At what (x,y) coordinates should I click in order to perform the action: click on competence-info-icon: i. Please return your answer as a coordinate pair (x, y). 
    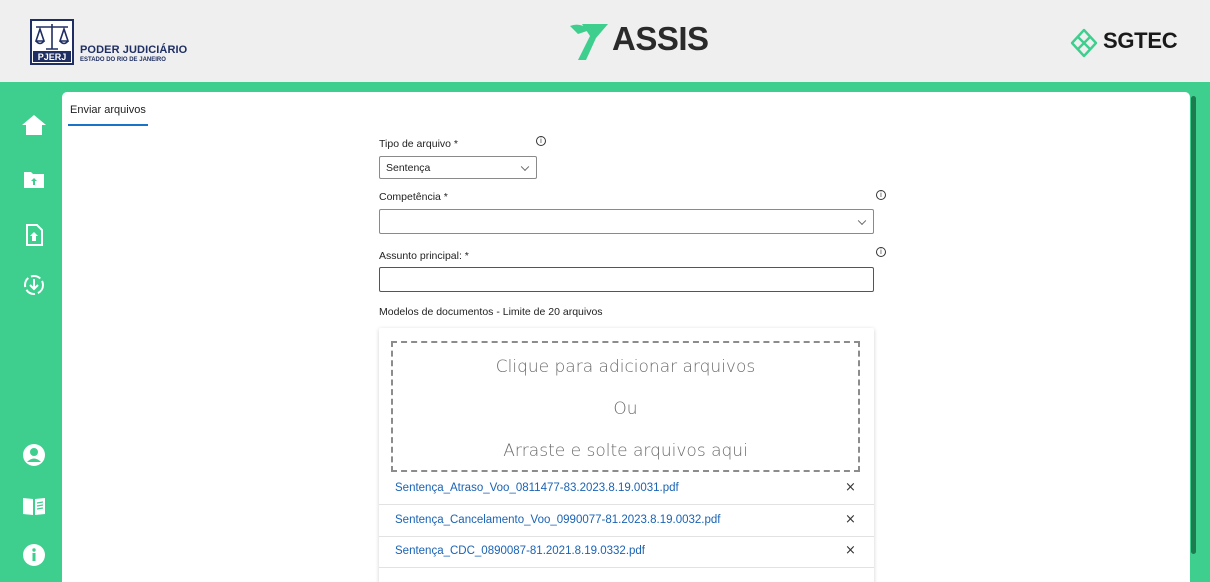
    Looking at the image, I should click on (881, 195).